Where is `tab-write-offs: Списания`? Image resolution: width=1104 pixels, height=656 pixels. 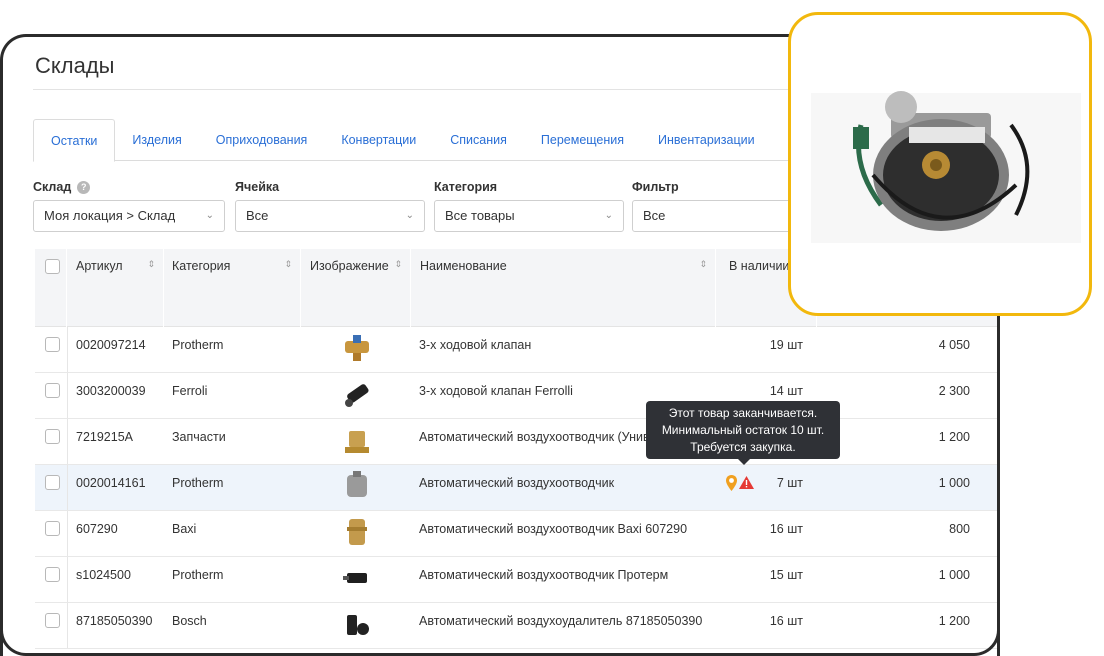 tab-write-offs: Списания is located at coordinates (478, 140).